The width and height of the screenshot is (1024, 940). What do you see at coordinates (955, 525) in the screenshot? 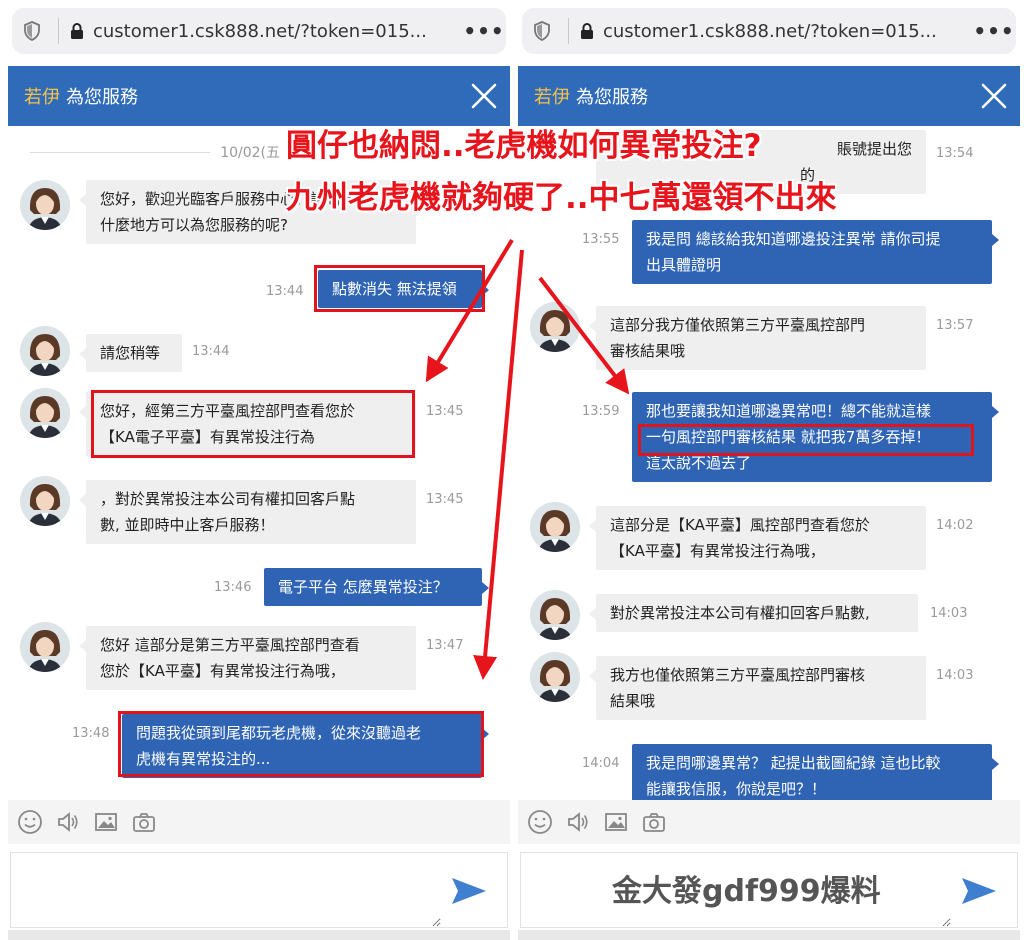
I see `message-time: 14:02` at bounding box center [955, 525].